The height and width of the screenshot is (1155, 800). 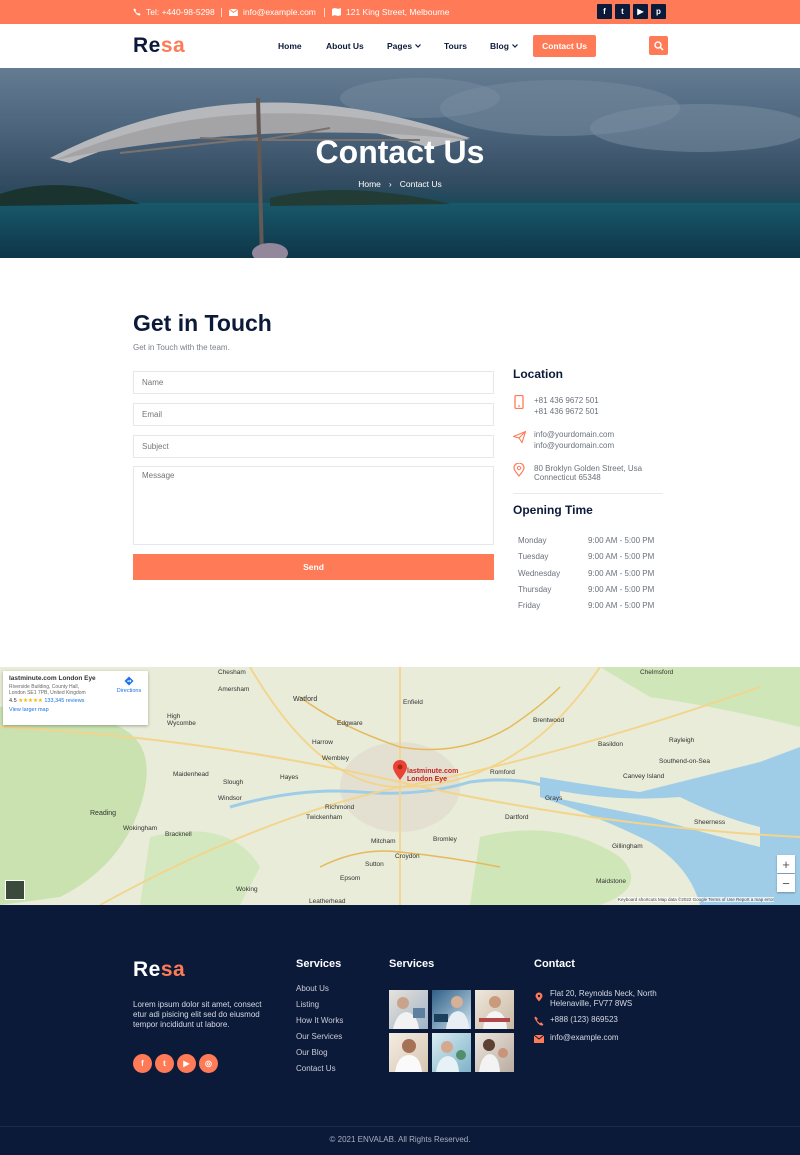 I want to click on message-textarea, so click(x=313, y=505).